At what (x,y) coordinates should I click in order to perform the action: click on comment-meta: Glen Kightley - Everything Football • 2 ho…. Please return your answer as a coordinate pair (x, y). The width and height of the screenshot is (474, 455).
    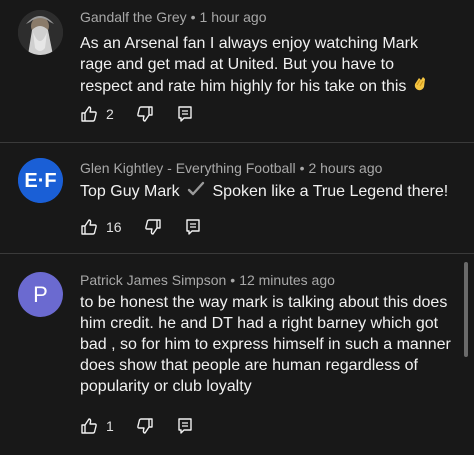
    Looking at the image, I should click on (231, 168).